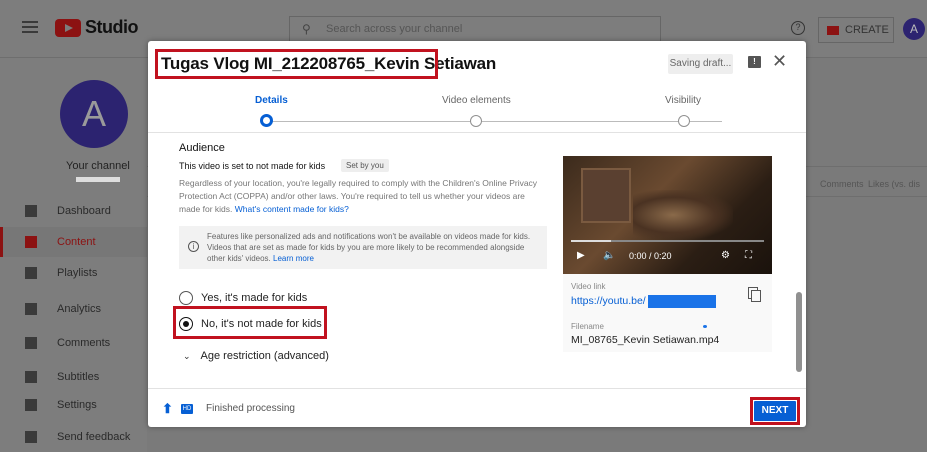  What do you see at coordinates (606, 195) in the screenshot?
I see `video-frame-detail` at bounding box center [606, 195].